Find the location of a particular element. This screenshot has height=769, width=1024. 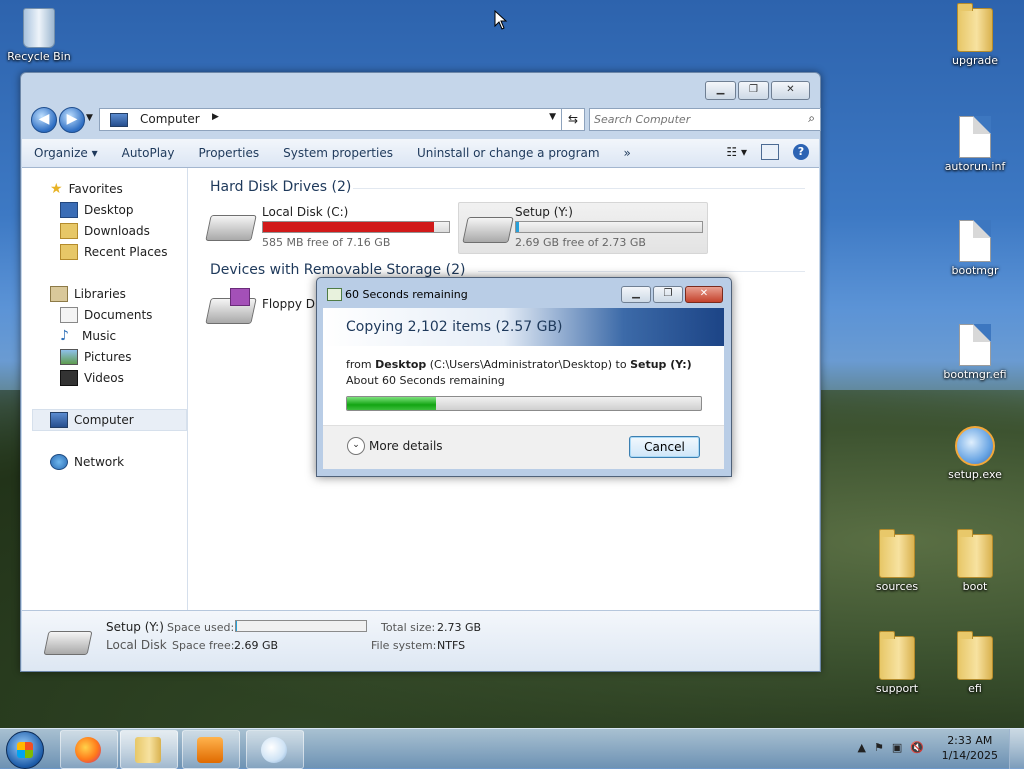

space-used-bar is located at coordinates (301, 626).